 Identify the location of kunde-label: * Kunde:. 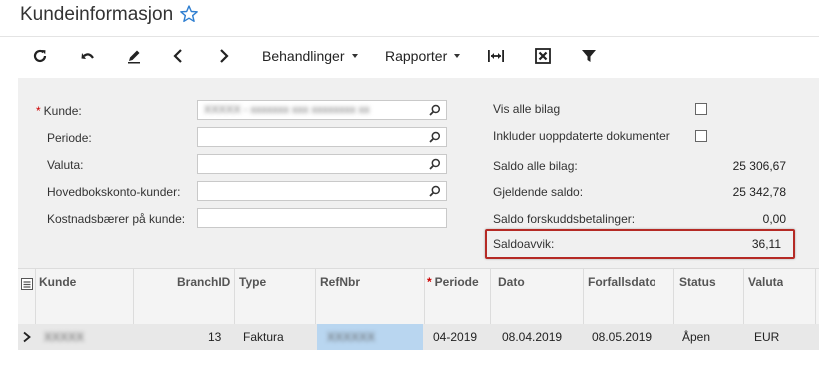
(59, 111).